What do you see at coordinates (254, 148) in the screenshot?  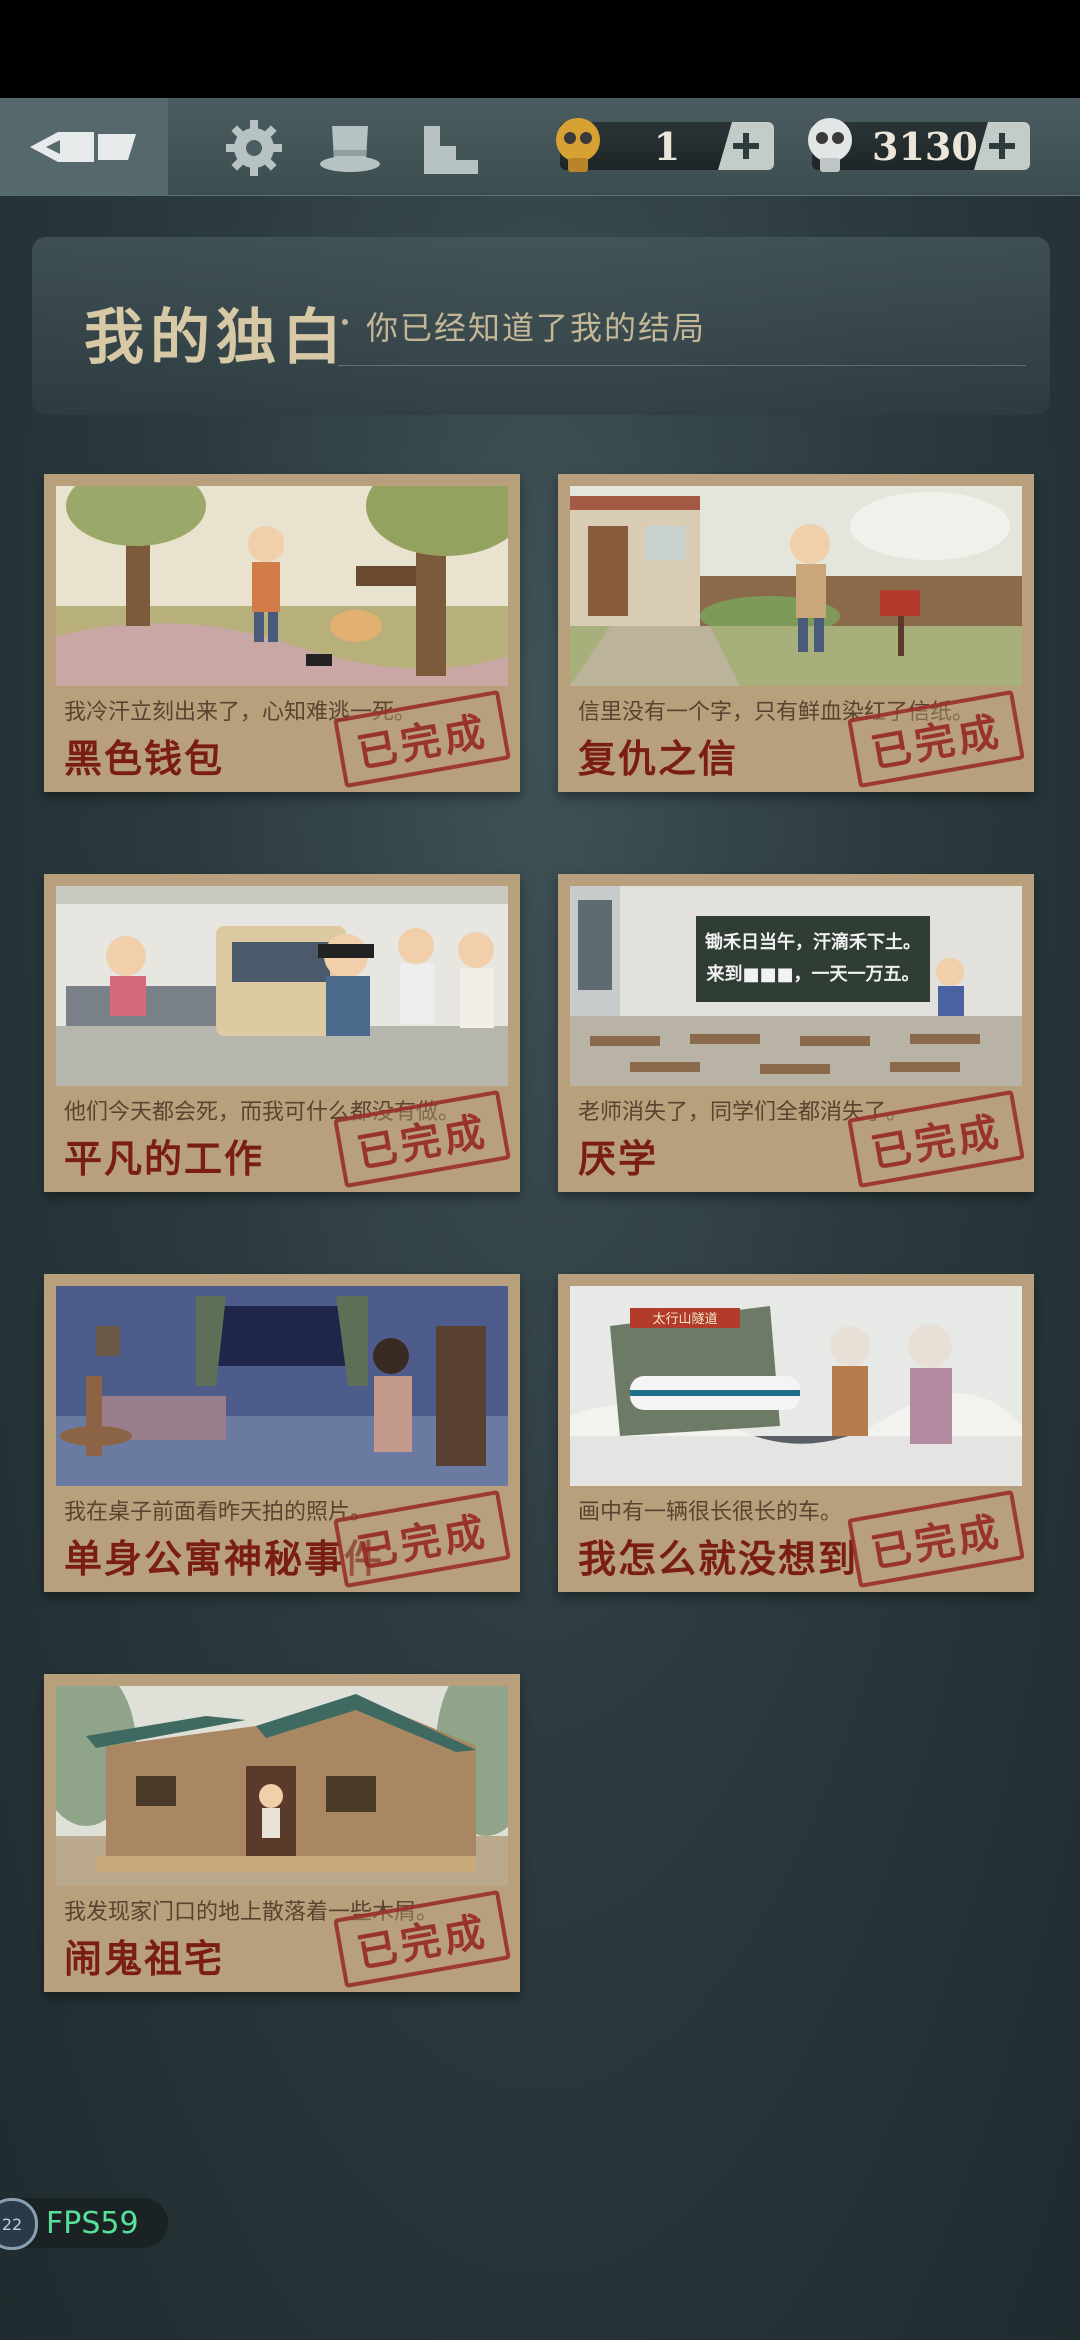 I see `gear-icon` at bounding box center [254, 148].